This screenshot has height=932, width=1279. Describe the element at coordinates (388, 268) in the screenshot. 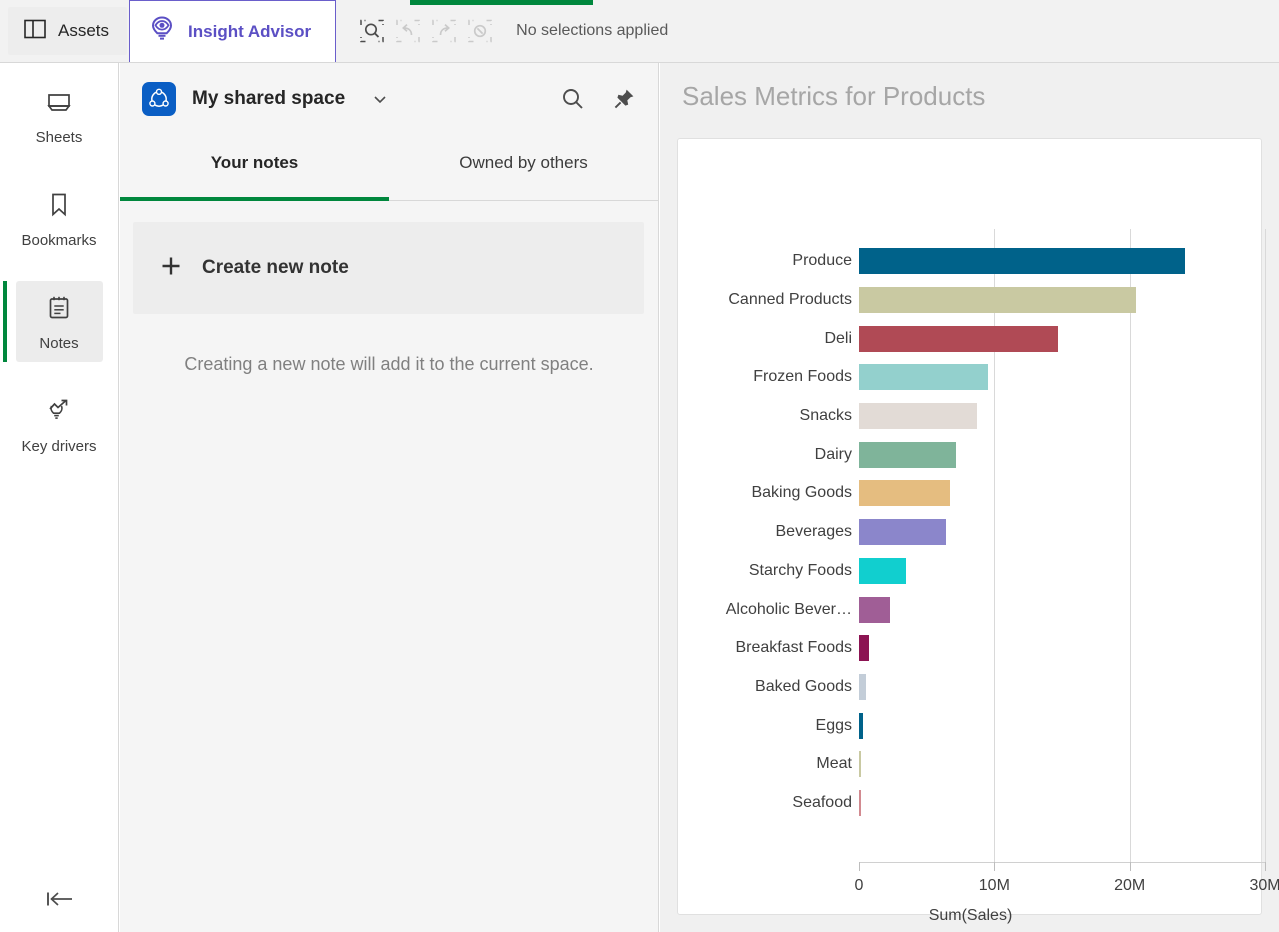

I see `create-new-note-button: Create new note` at that location.